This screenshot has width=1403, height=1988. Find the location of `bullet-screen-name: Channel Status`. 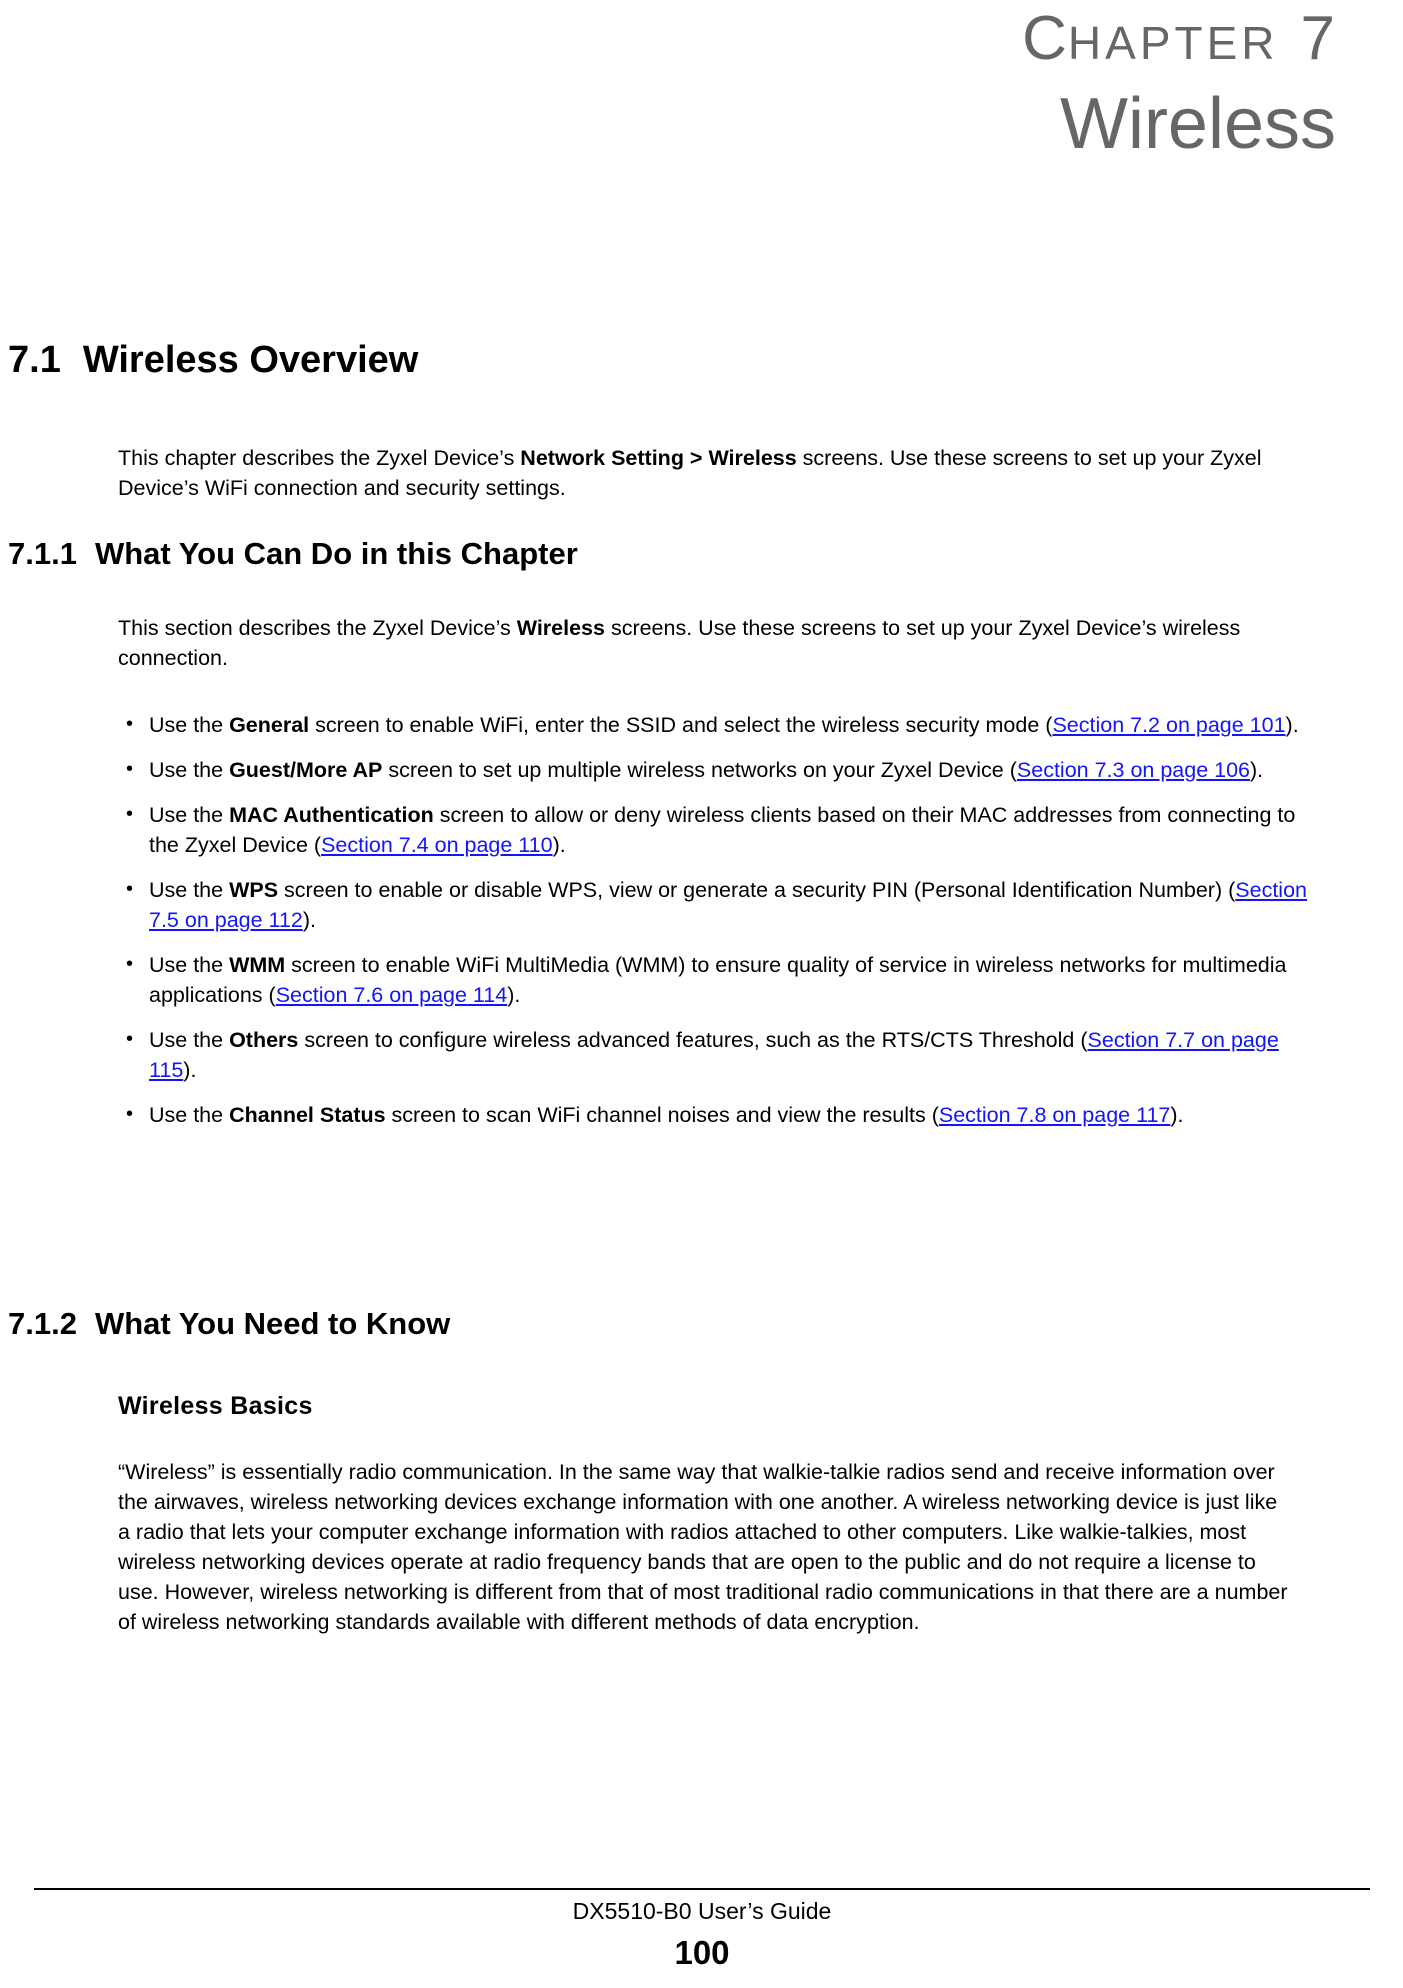

bullet-screen-name: Channel Status is located at coordinates (307, 1115).